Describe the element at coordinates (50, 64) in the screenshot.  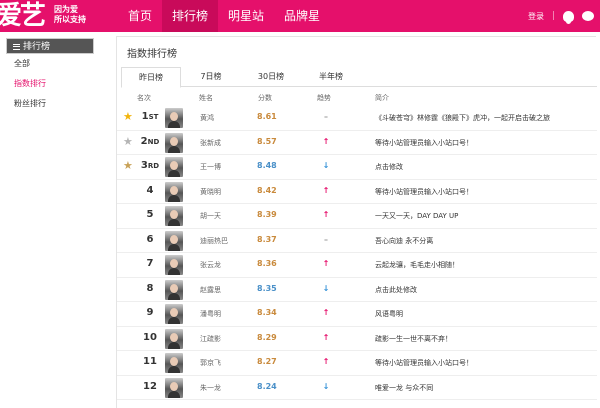
I see `sidebar-item-all: 全部` at that location.